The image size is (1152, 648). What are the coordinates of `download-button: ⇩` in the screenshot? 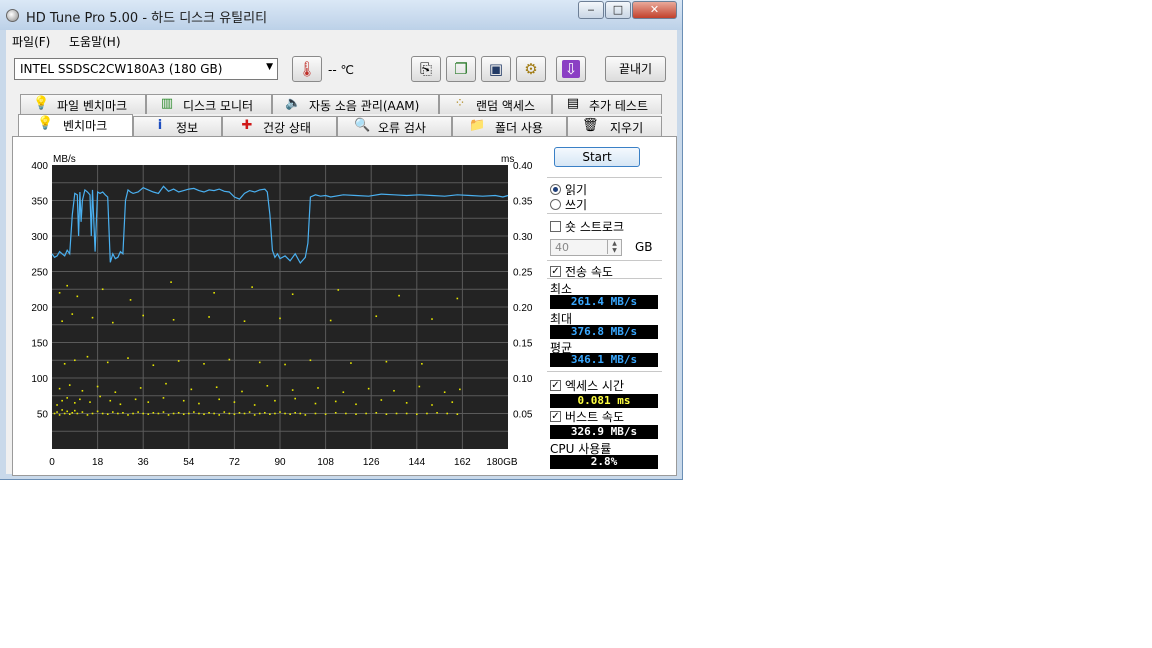 It's located at (571, 69).